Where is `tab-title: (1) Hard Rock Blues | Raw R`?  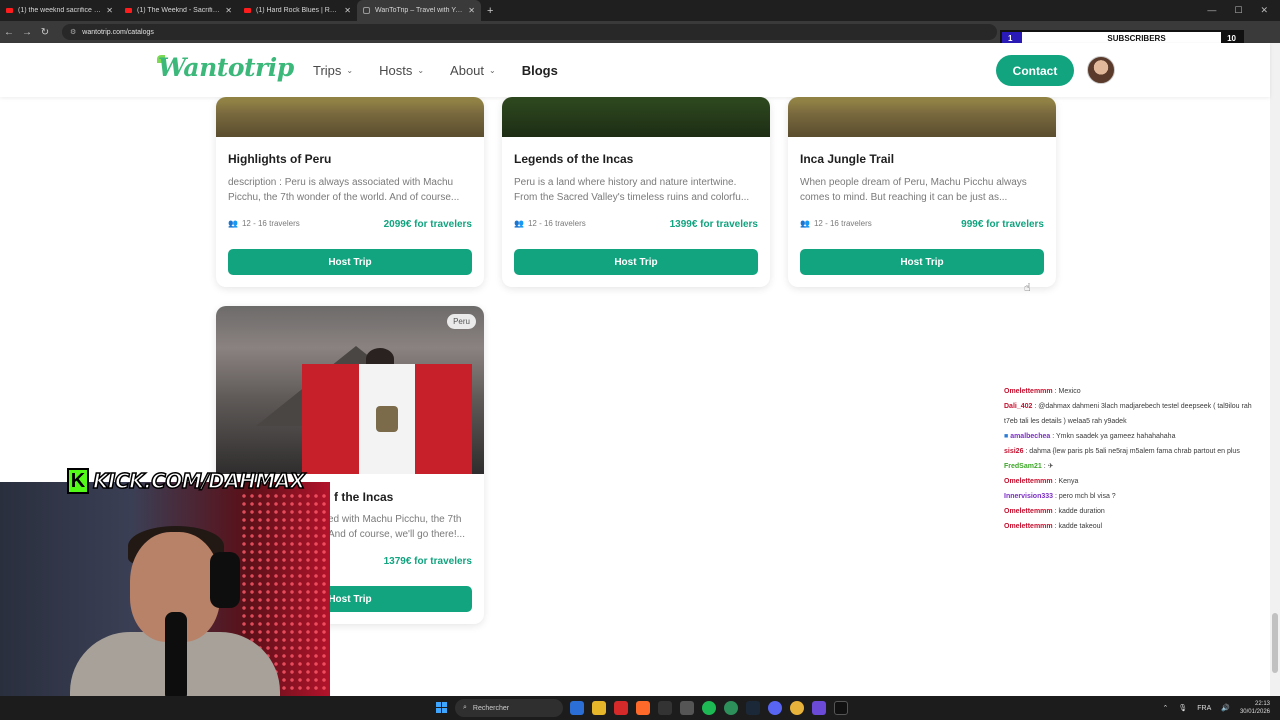 tab-title: (1) Hard Rock Blues | Raw R is located at coordinates (298, 10).